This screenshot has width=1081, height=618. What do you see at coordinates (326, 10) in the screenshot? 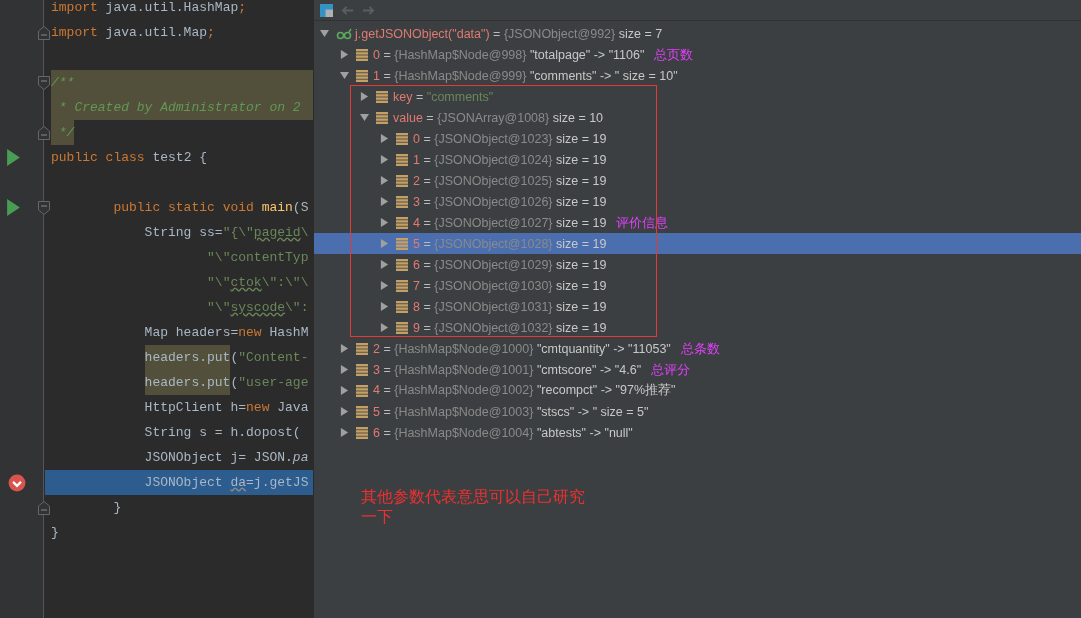
I see `layout-icon` at bounding box center [326, 10].